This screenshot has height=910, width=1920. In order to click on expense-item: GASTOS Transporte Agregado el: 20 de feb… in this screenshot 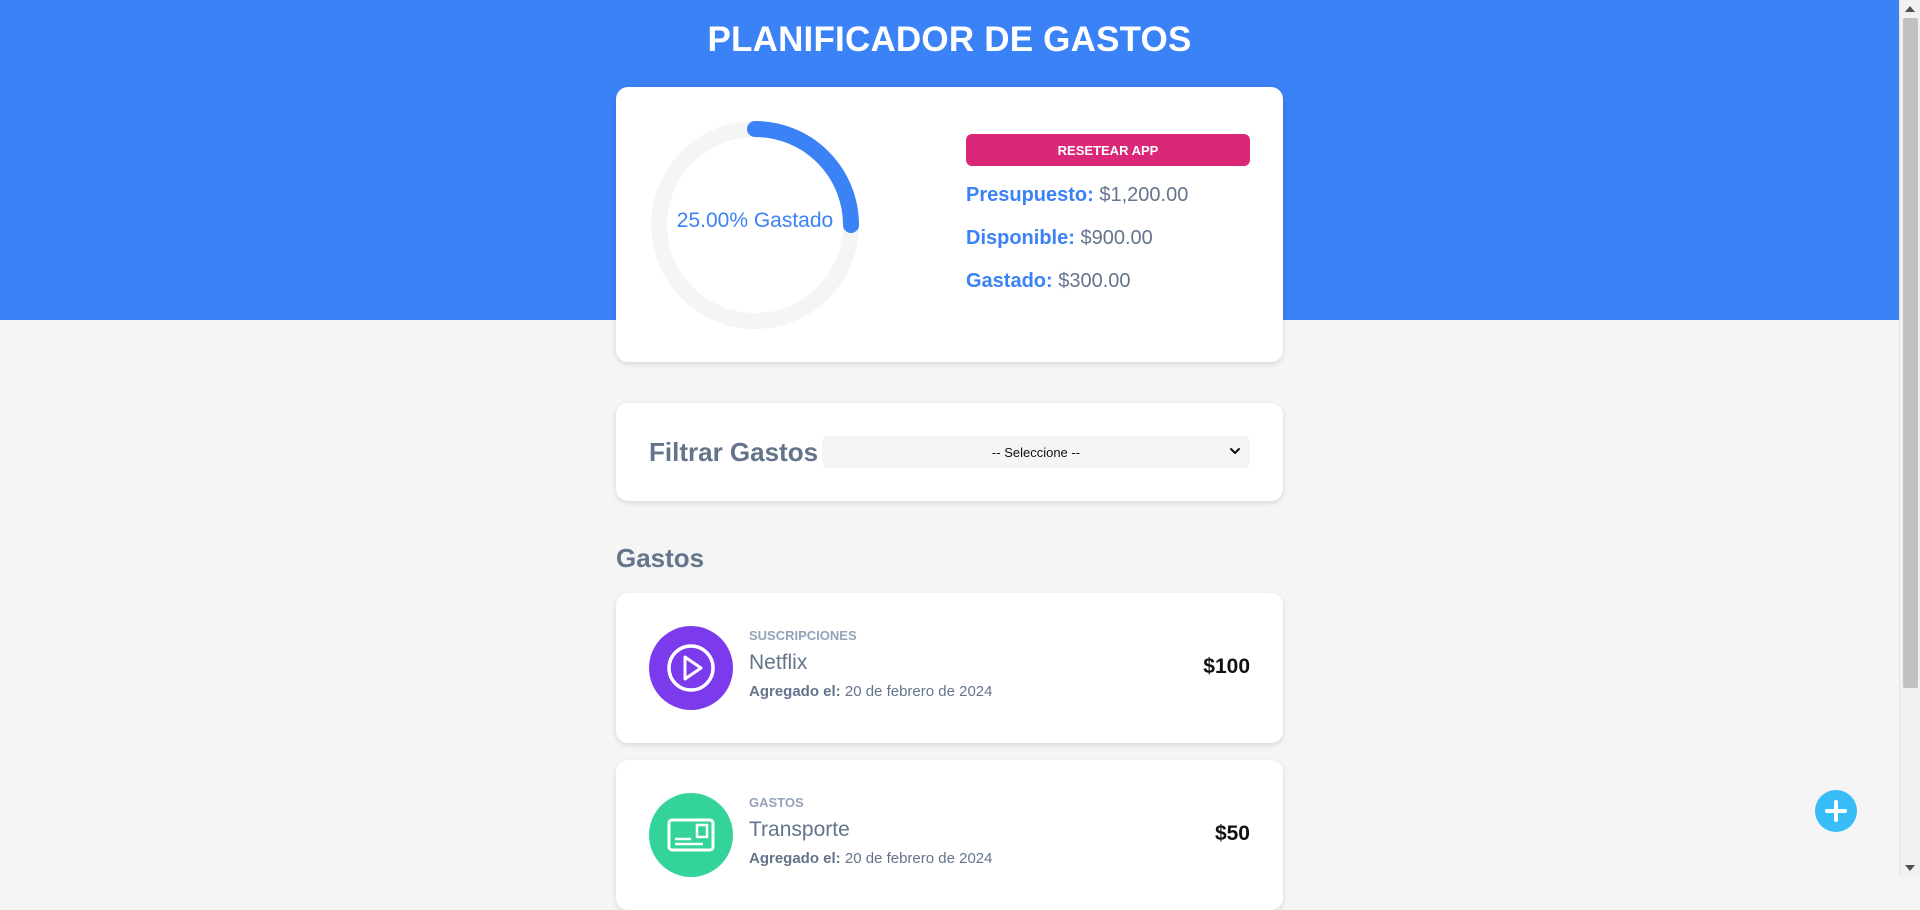, I will do `click(949, 835)`.